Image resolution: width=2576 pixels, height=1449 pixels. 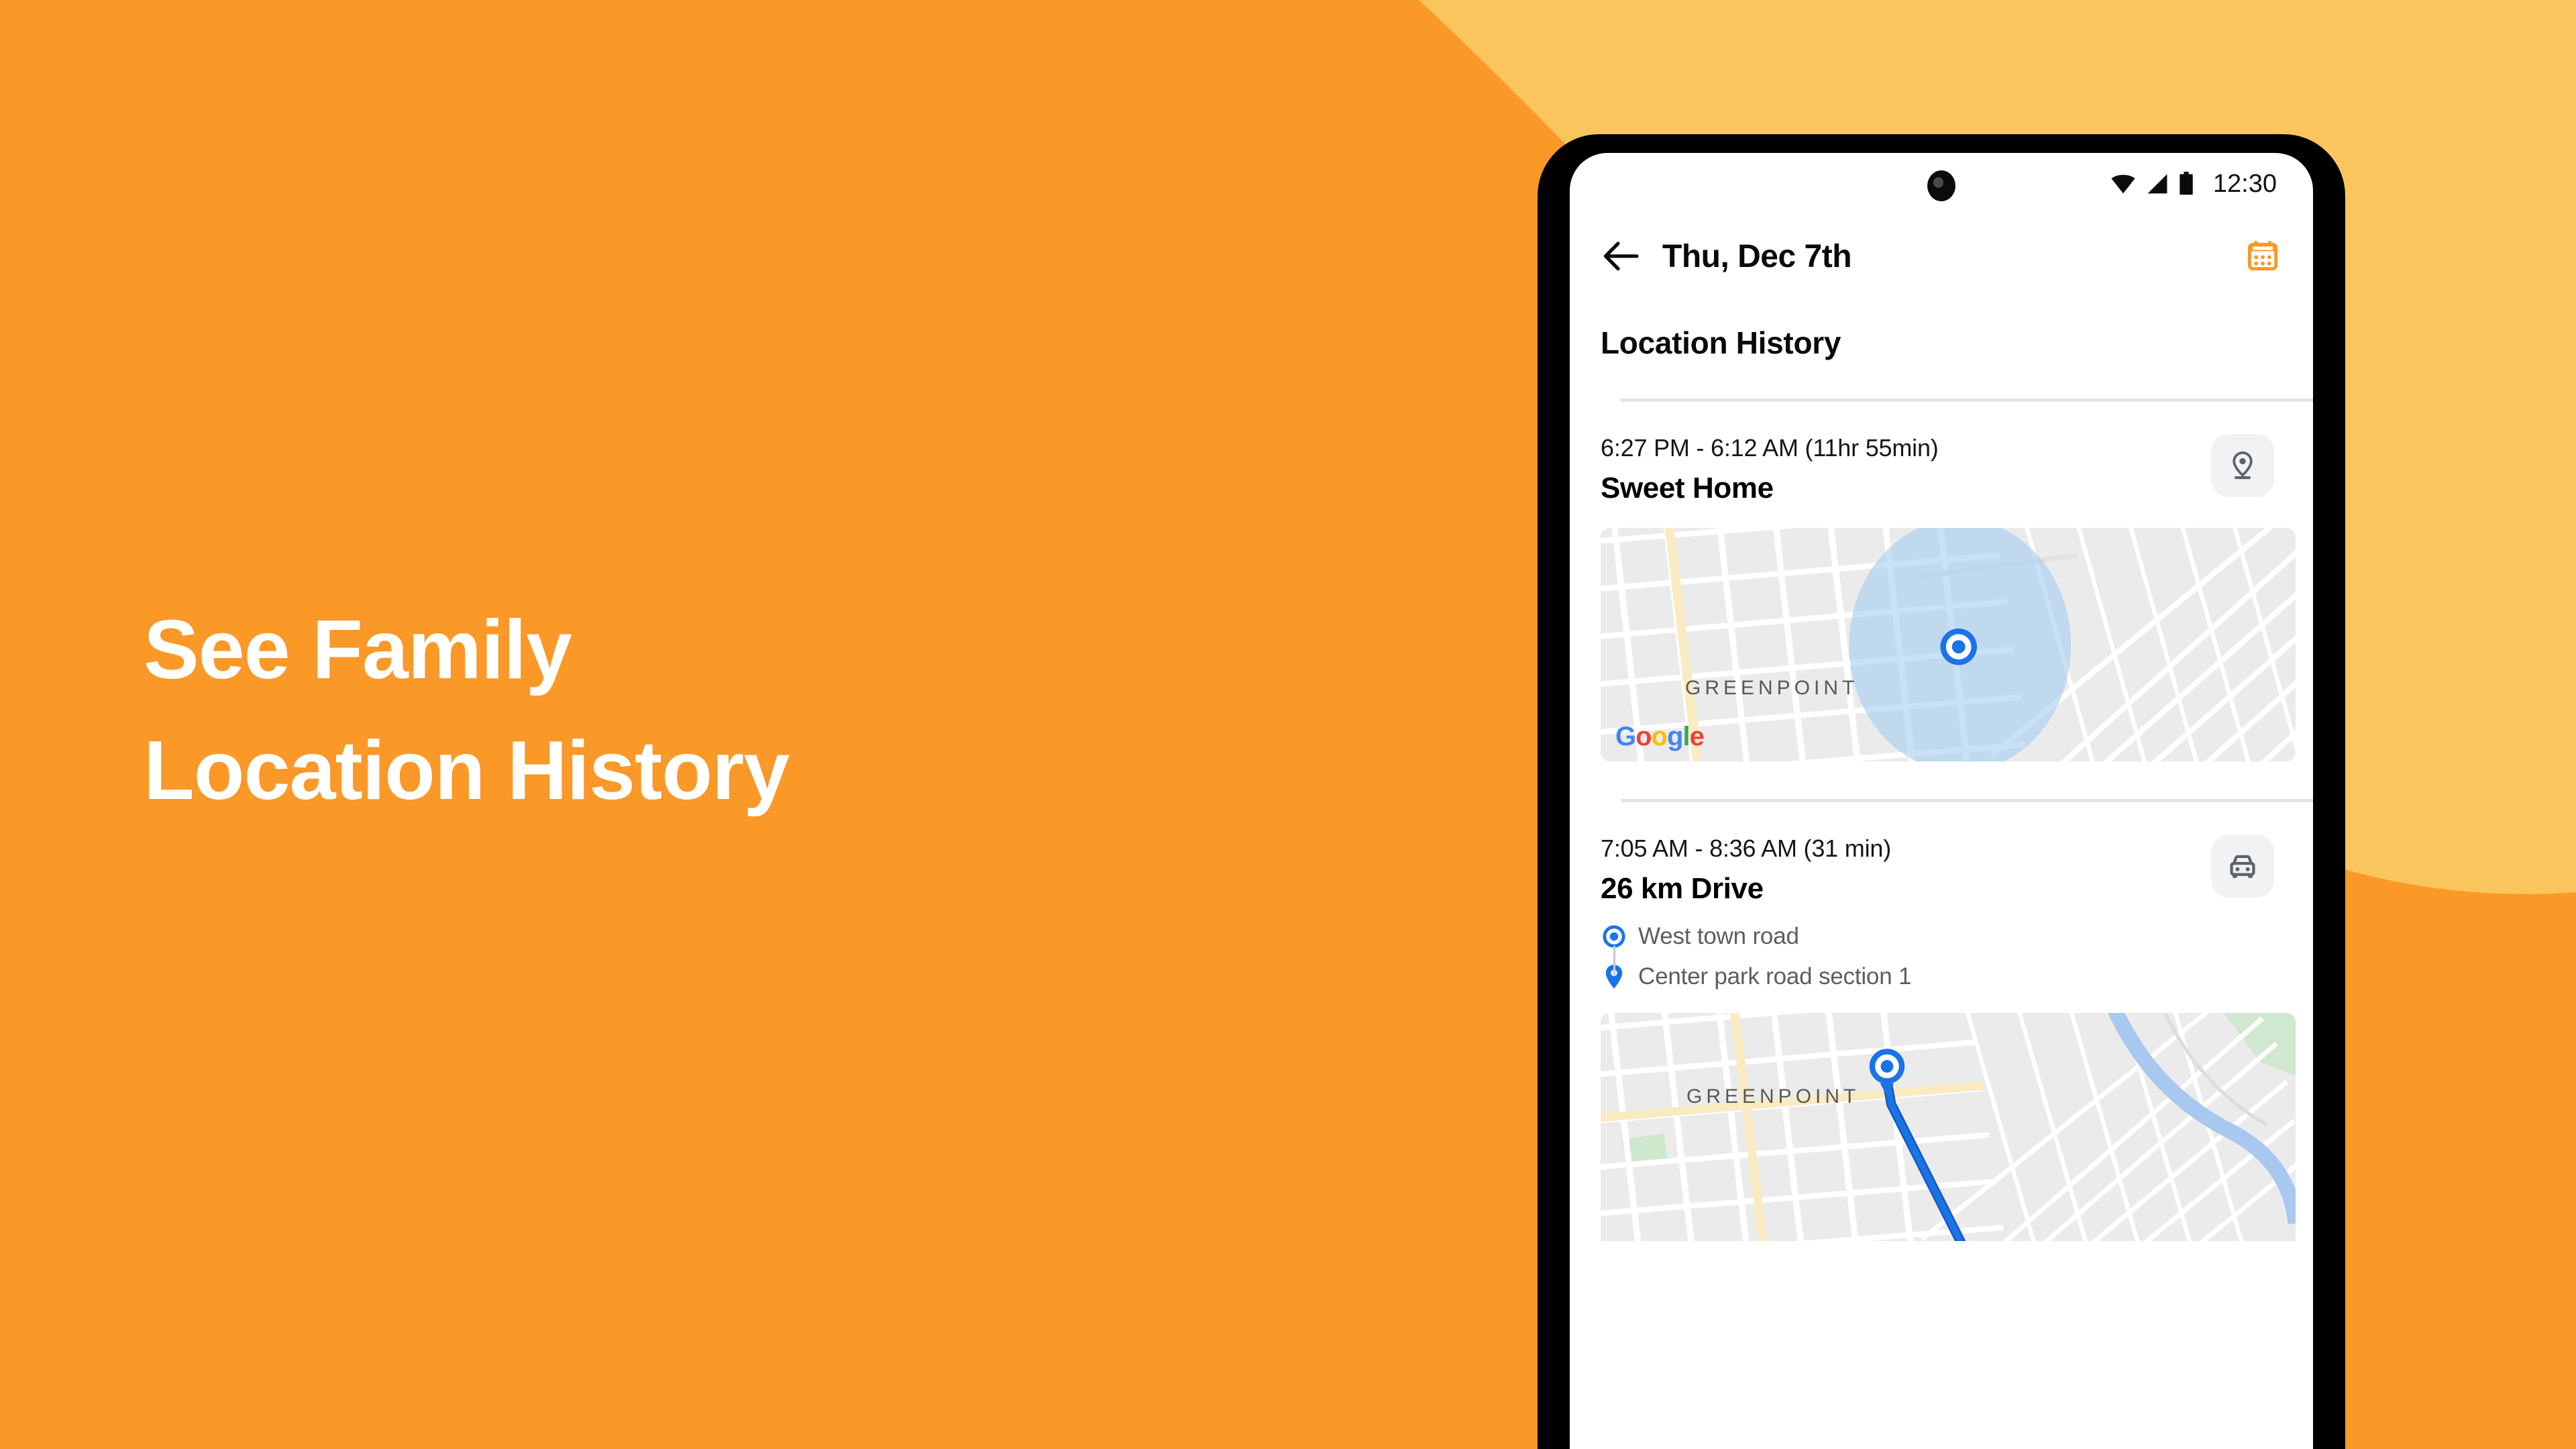 I want to click on calendar-button, so click(x=2263, y=256).